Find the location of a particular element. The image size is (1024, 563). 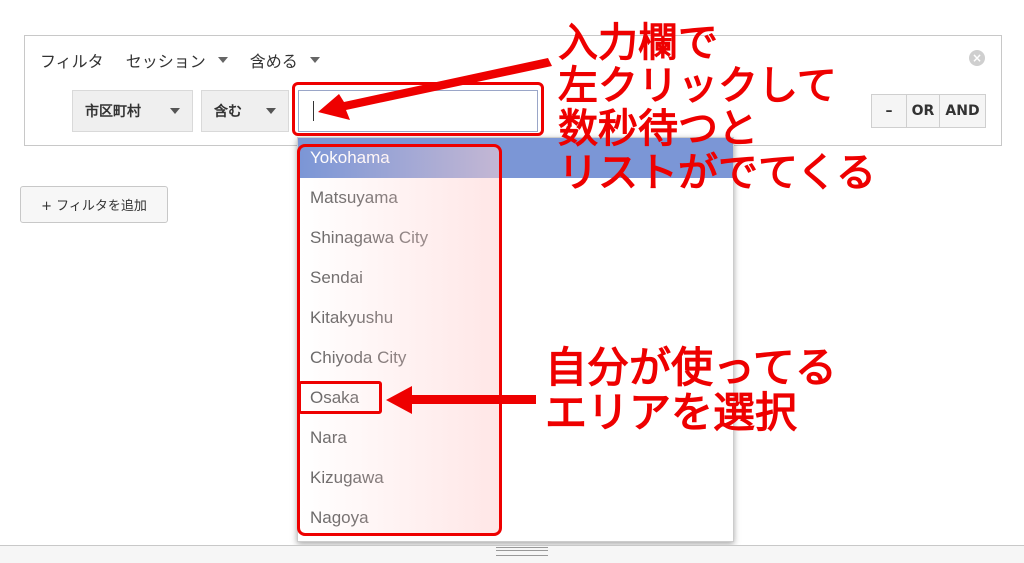

top-annotation: 入力欄で 左クリックして 数秒待つと リストがでてくる is located at coordinates (717, 108).